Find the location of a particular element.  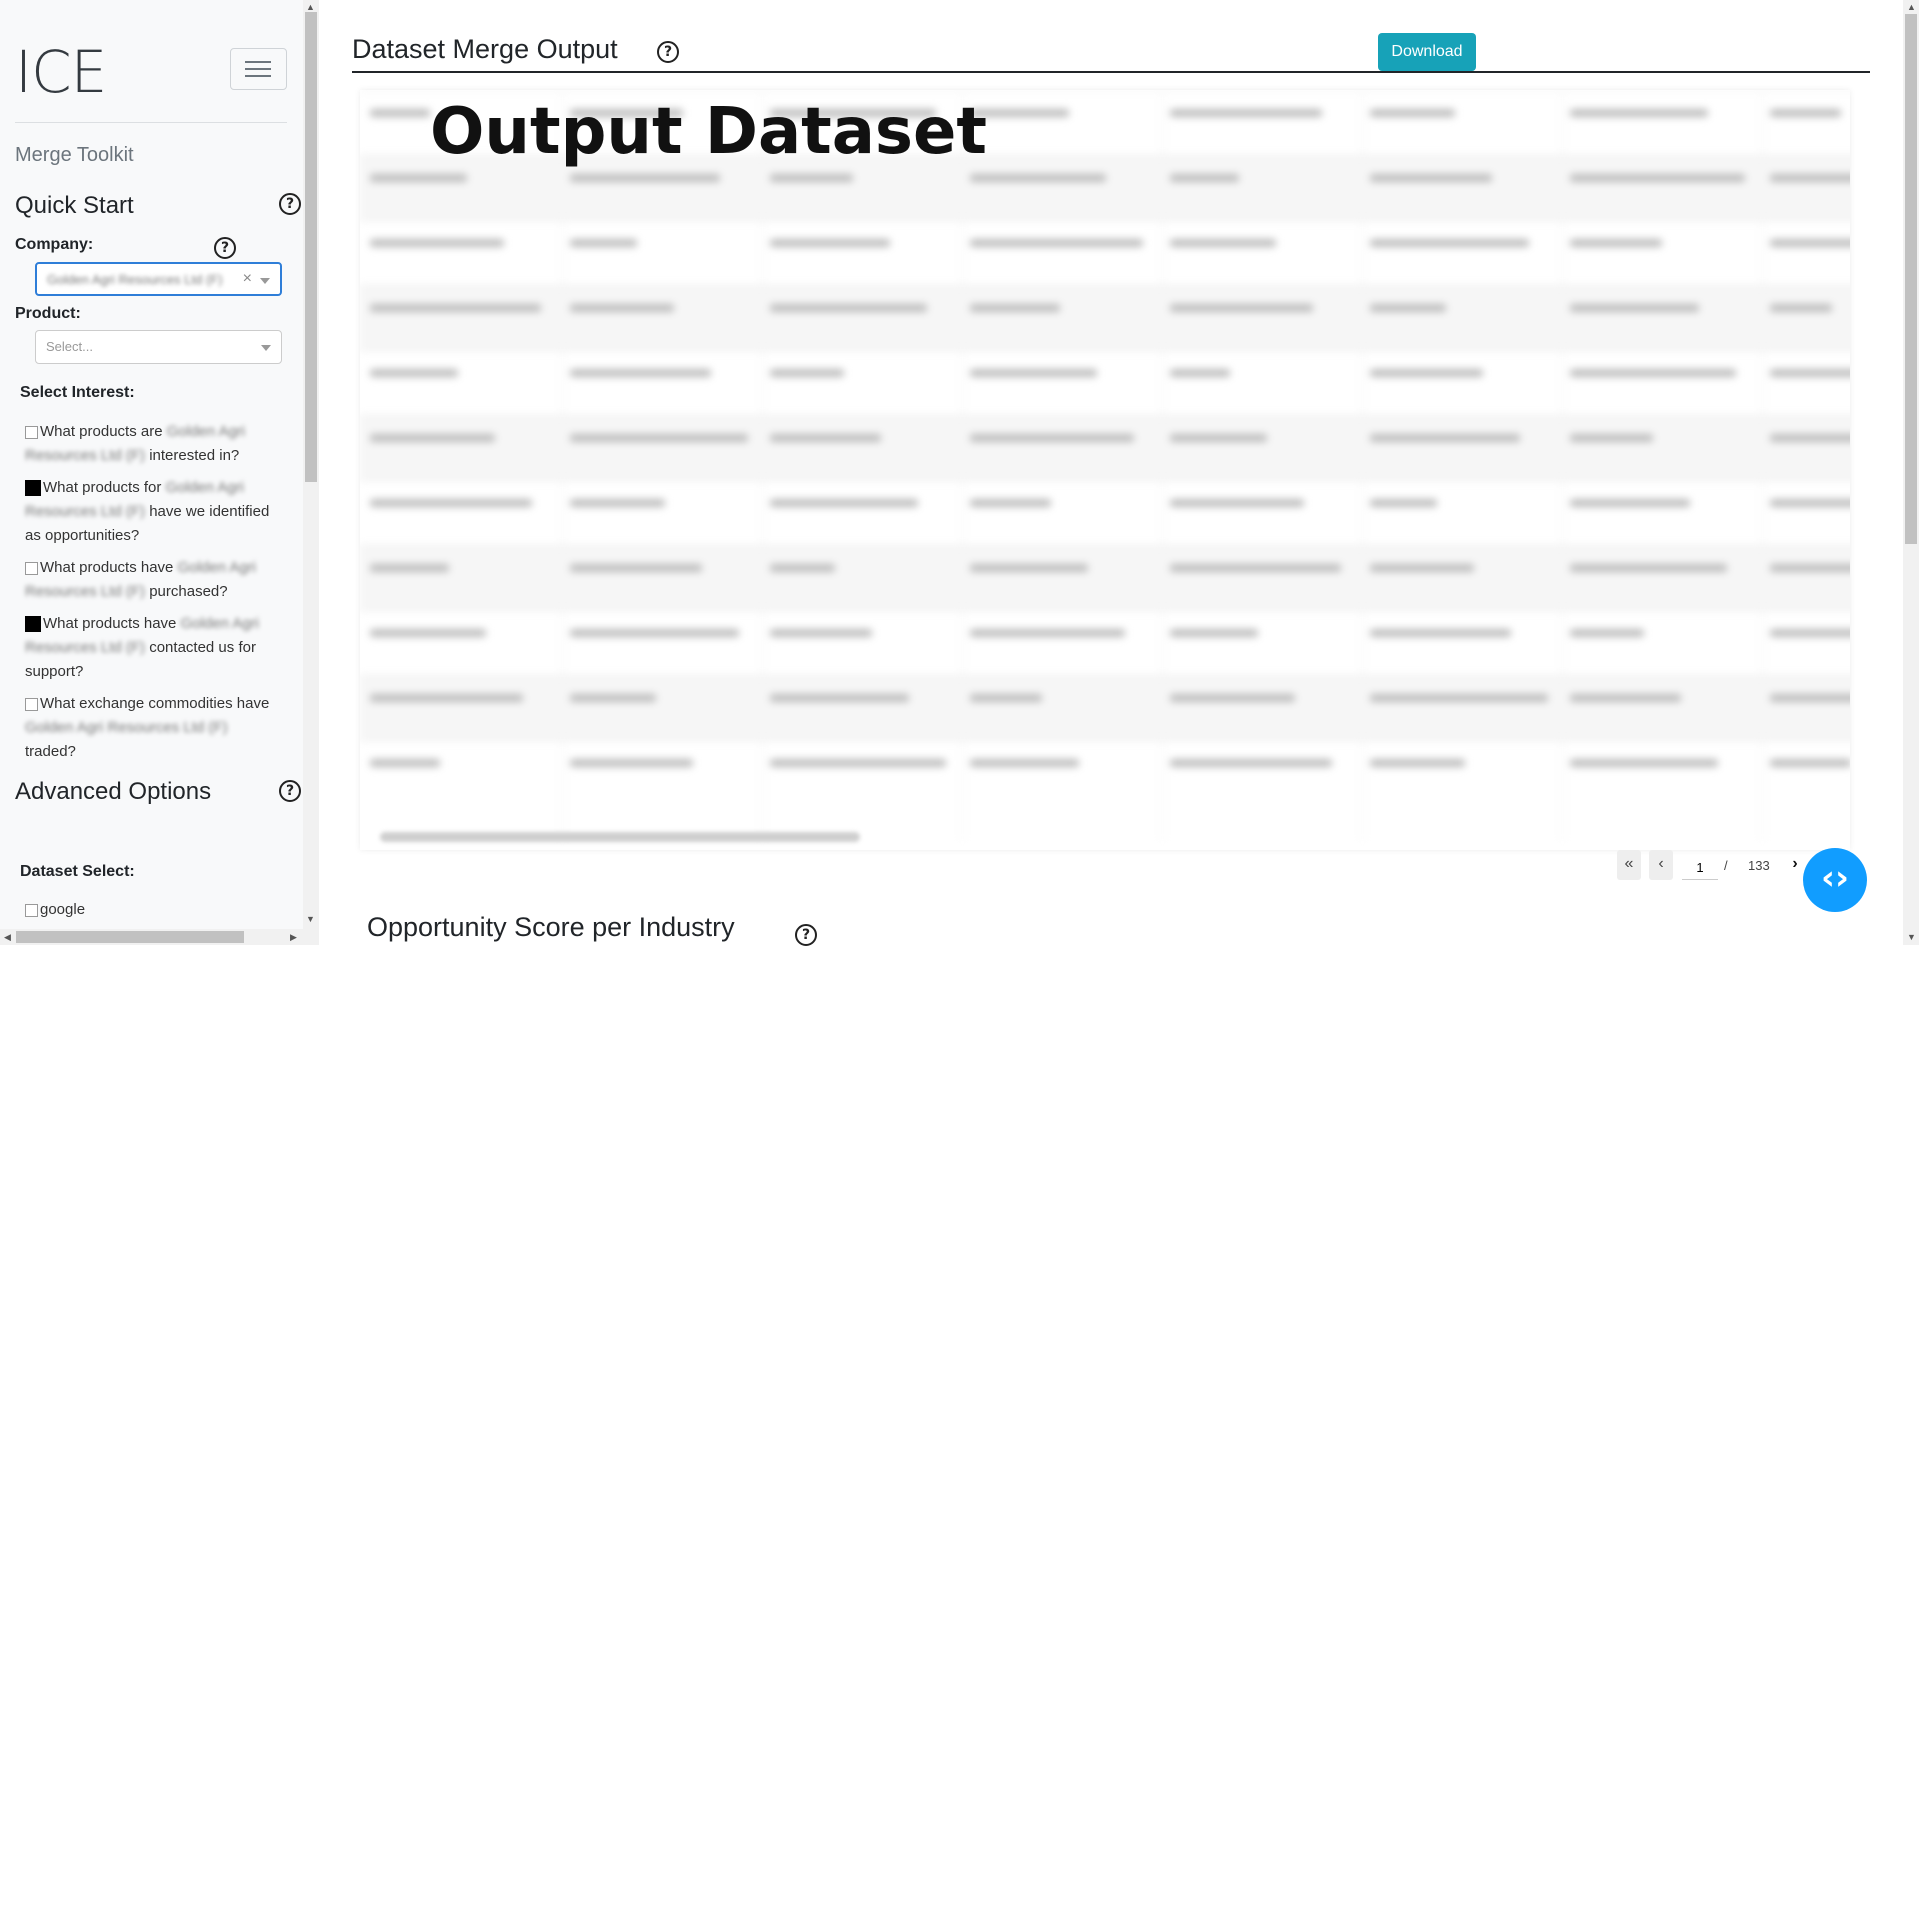

scroll-left-icon: ◀ is located at coordinates (7, 937).